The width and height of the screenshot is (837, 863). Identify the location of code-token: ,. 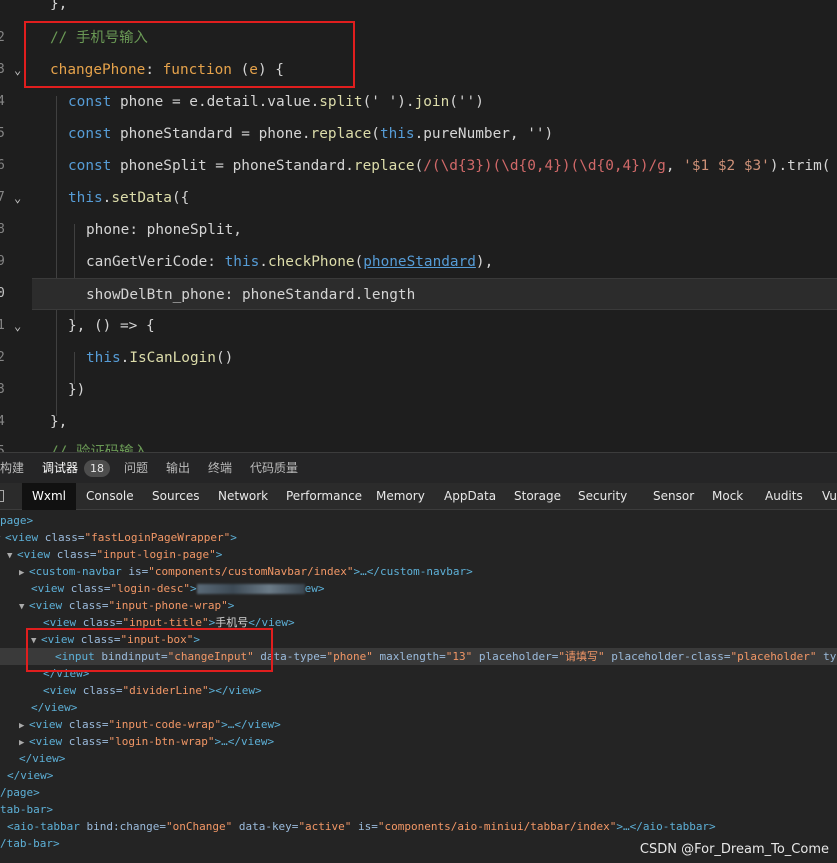
(674, 166).